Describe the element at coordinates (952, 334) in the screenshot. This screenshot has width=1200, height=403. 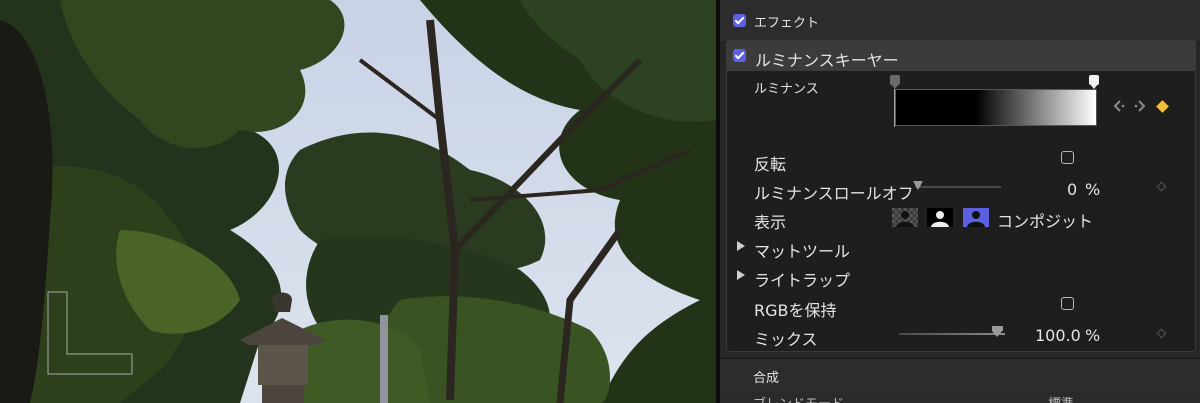
I see `mix-slider` at that location.